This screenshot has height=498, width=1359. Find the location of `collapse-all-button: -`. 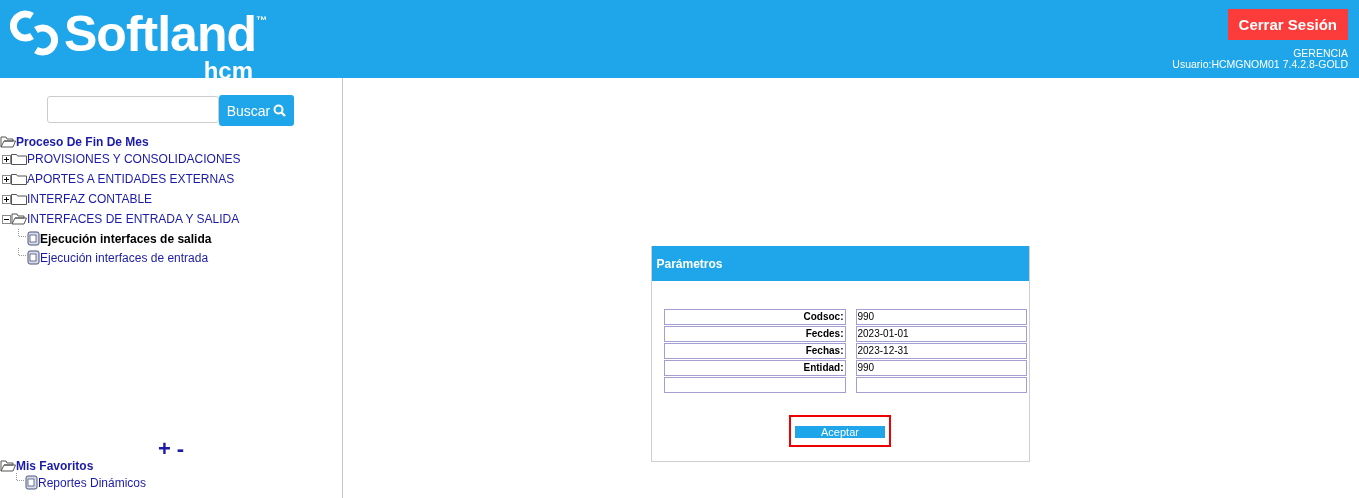

collapse-all-button: - is located at coordinates (180, 449).